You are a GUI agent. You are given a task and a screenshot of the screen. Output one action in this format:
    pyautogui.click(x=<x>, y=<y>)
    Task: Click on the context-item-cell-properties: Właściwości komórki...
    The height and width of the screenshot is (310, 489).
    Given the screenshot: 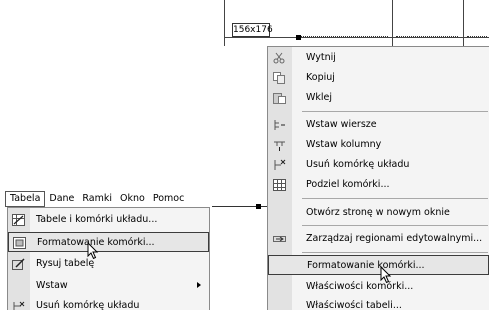 What is the action you would take?
    pyautogui.click(x=378, y=287)
    